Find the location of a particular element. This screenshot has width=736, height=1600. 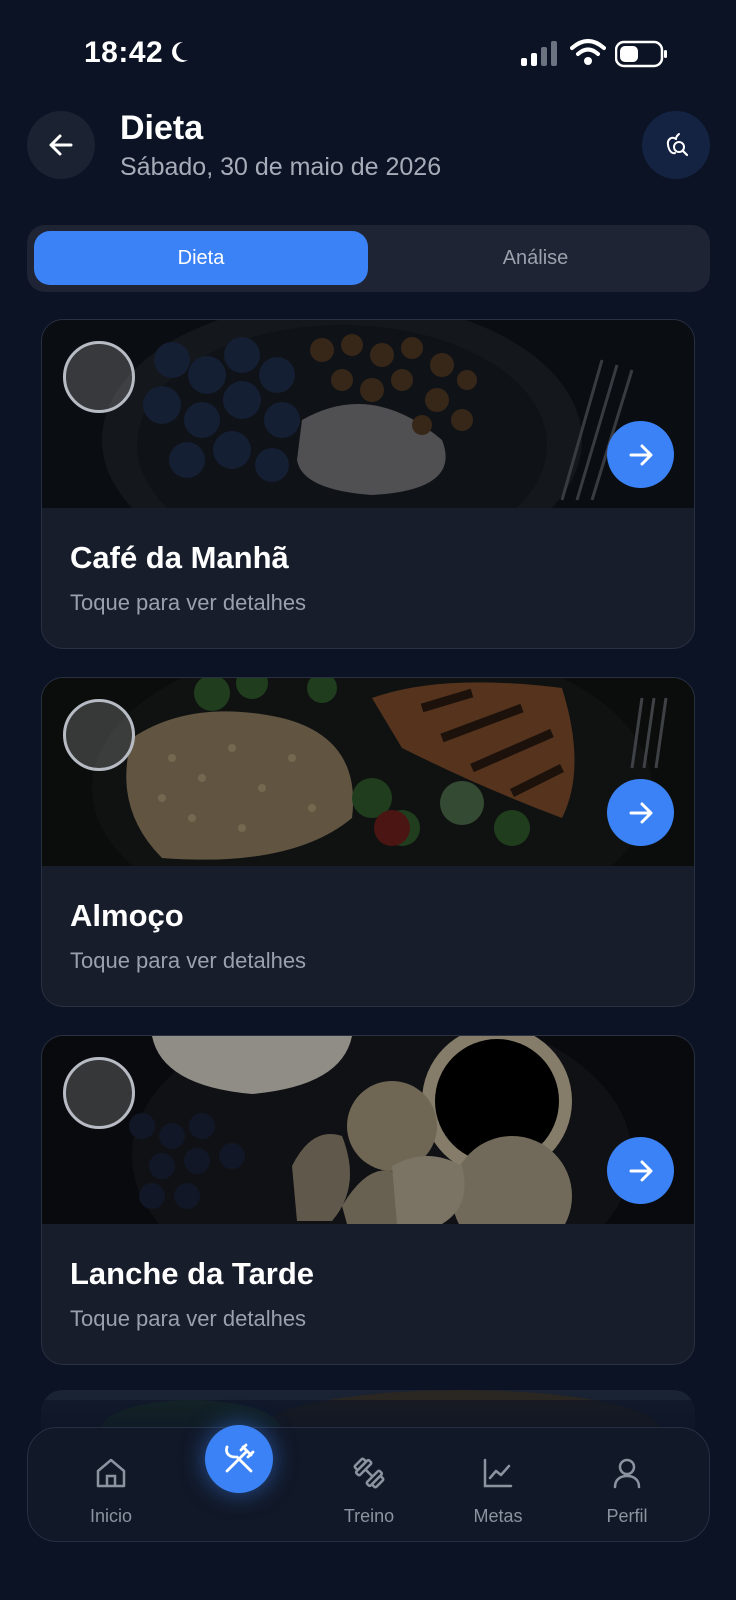

nutrition-search-button is located at coordinates (676, 145).